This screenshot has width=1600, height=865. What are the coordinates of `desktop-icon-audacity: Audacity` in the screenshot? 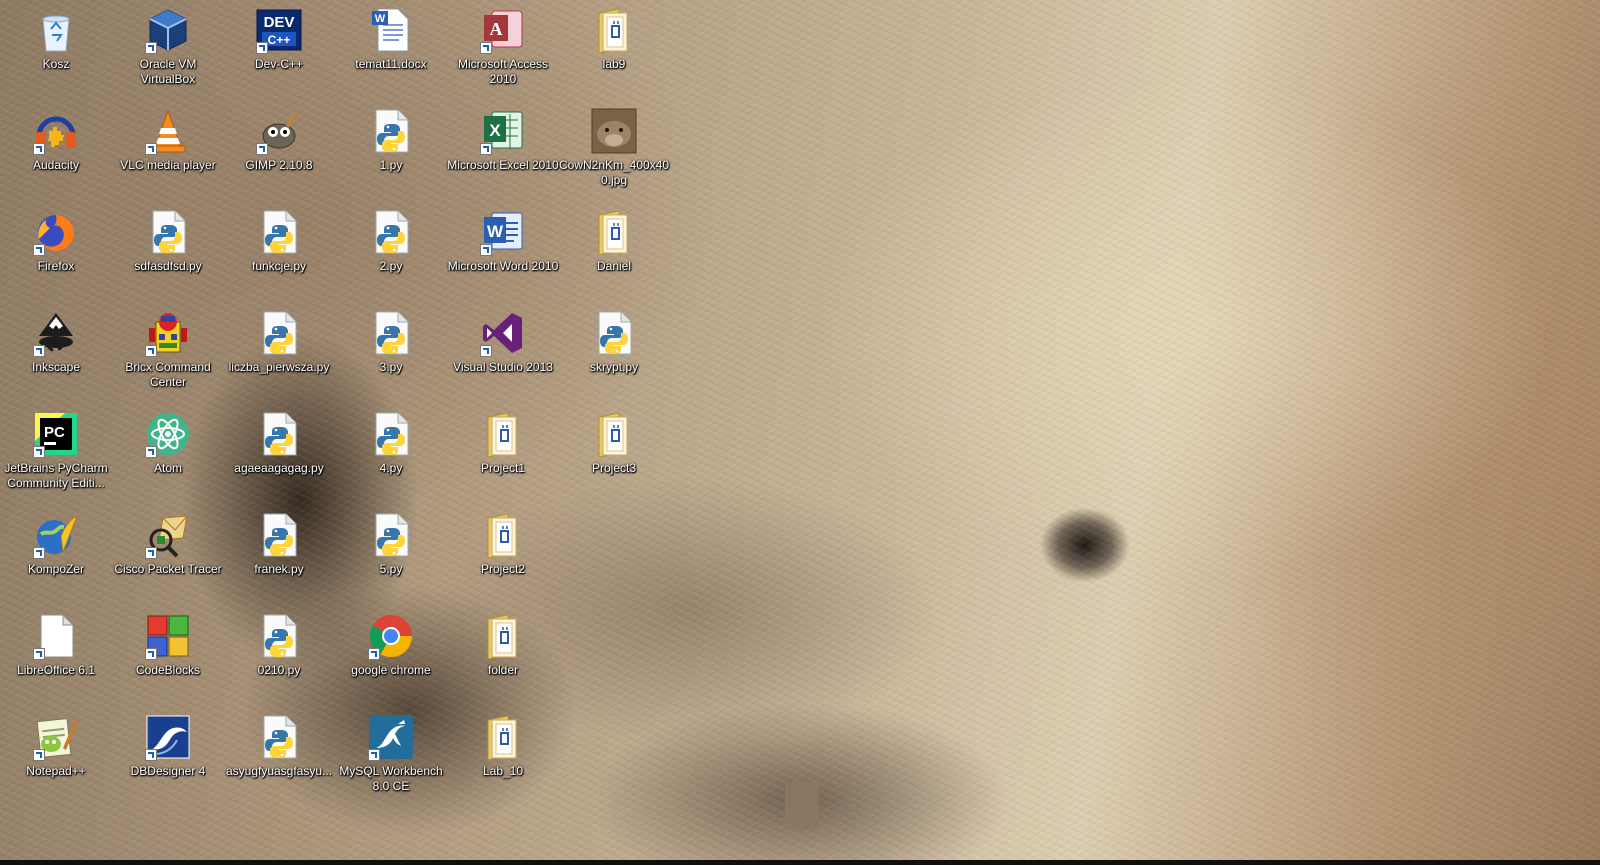 It's located at (56, 151).